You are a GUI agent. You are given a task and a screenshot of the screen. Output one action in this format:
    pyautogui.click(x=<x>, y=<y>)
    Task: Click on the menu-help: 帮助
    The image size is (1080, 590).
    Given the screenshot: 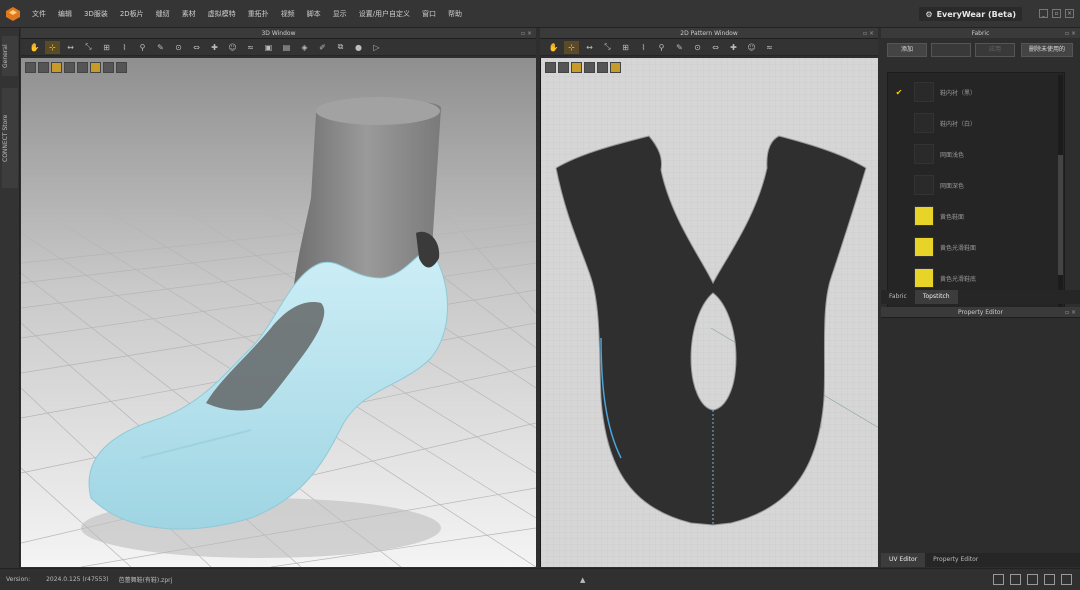 What is the action you would take?
    pyautogui.click(x=455, y=14)
    